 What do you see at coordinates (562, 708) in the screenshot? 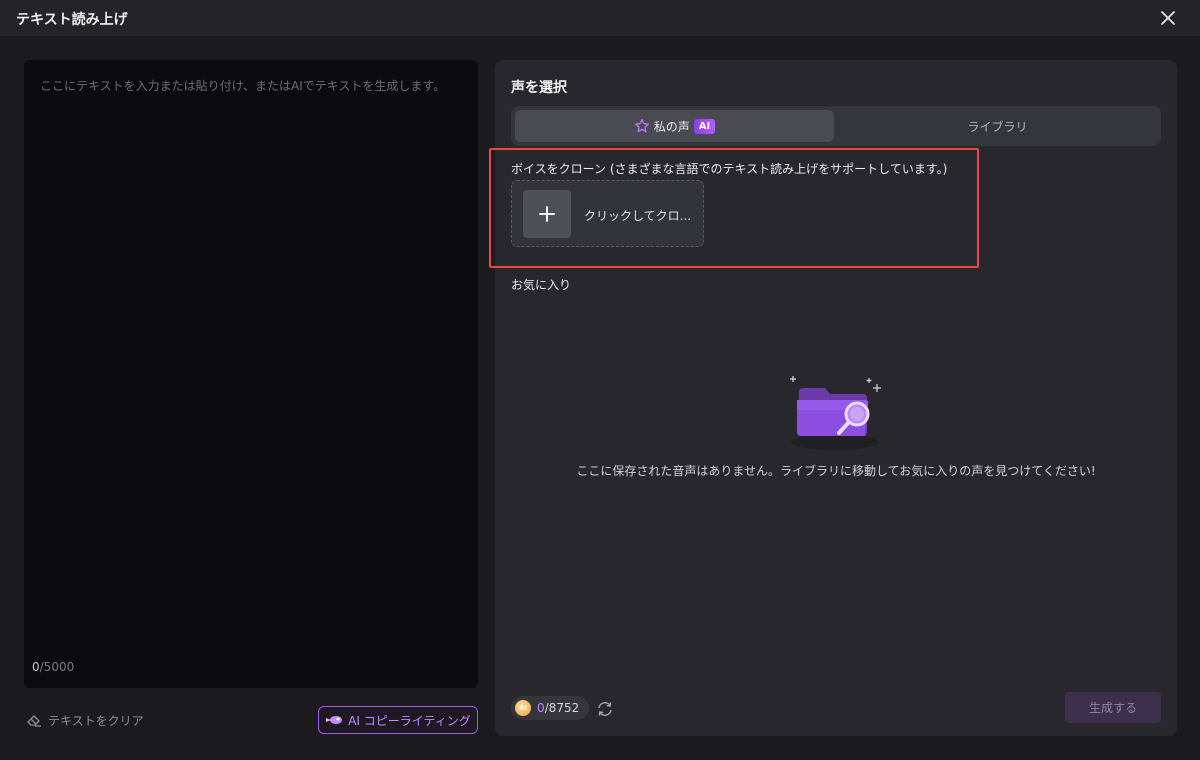
I see `credits-total: /8752` at bounding box center [562, 708].